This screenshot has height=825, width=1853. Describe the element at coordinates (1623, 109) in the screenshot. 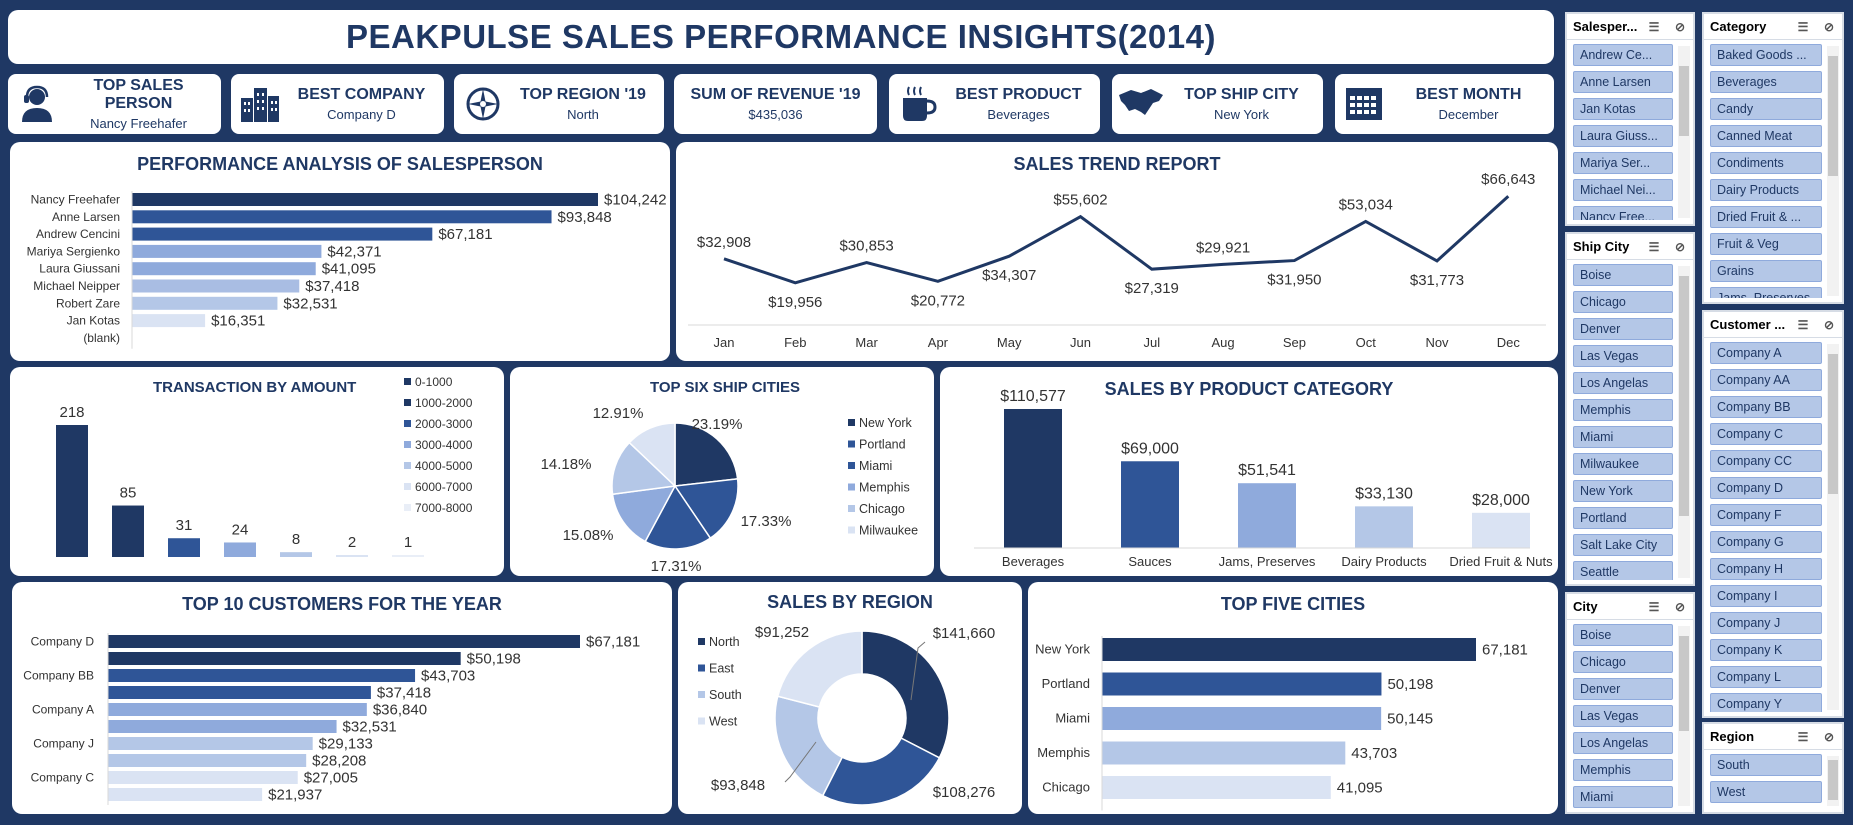

I see `slicer-item: Jan Kotas` at that location.